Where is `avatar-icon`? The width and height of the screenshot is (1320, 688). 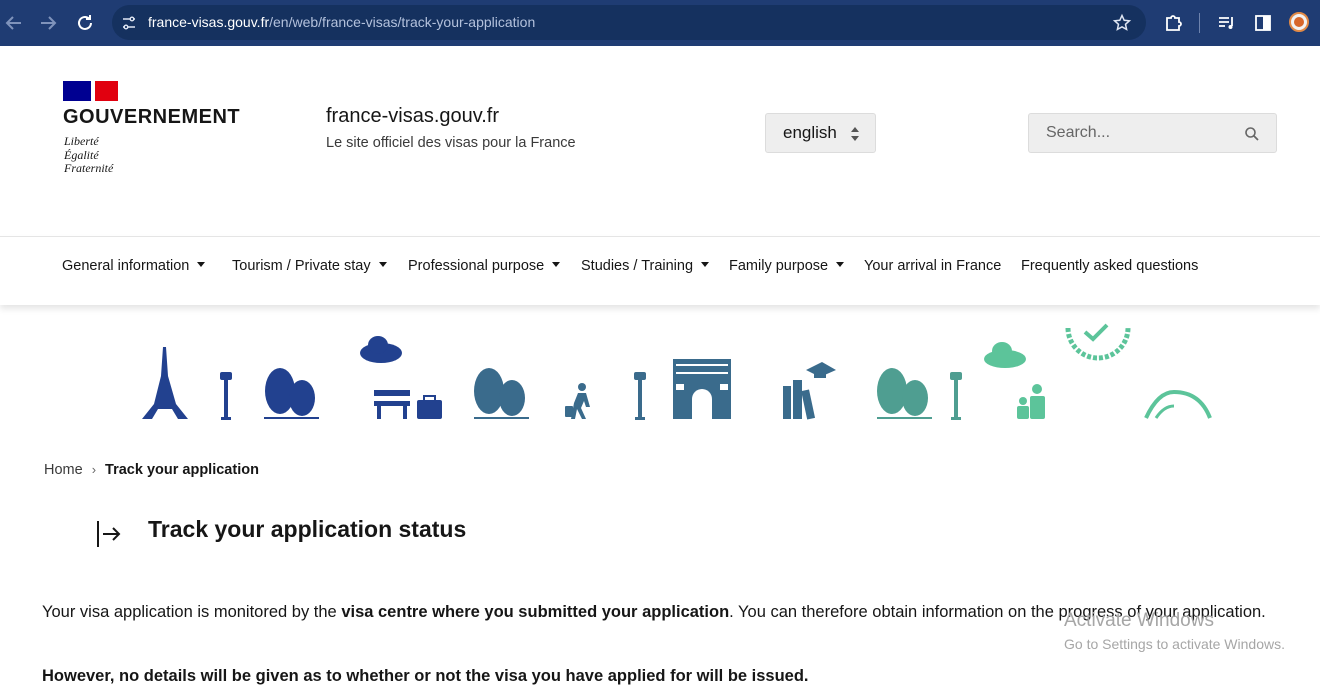 avatar-icon is located at coordinates (1299, 22).